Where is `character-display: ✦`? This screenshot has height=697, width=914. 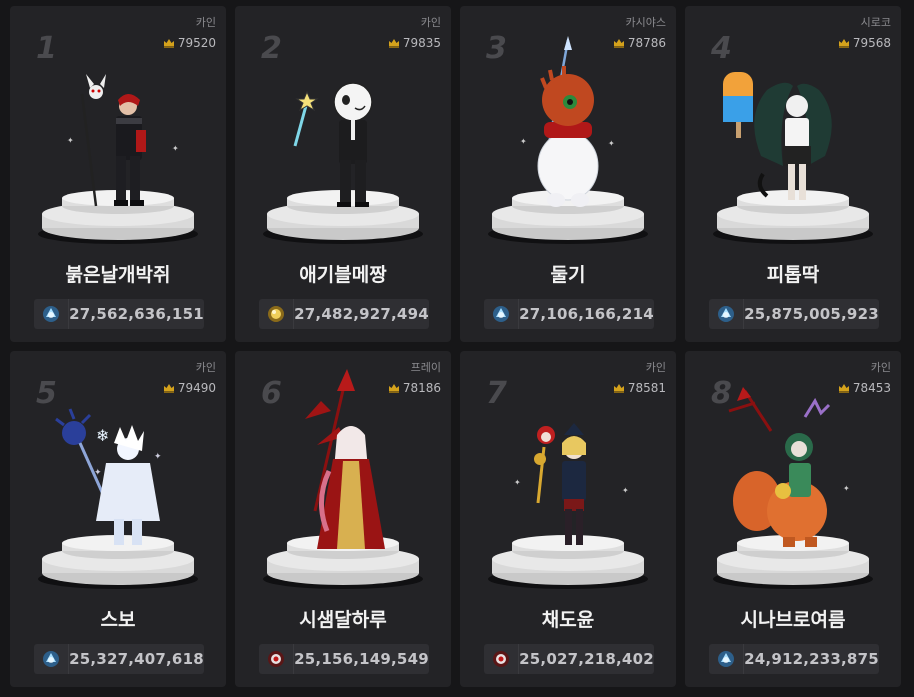
character-display: ✦ is located at coordinates (793, 488).